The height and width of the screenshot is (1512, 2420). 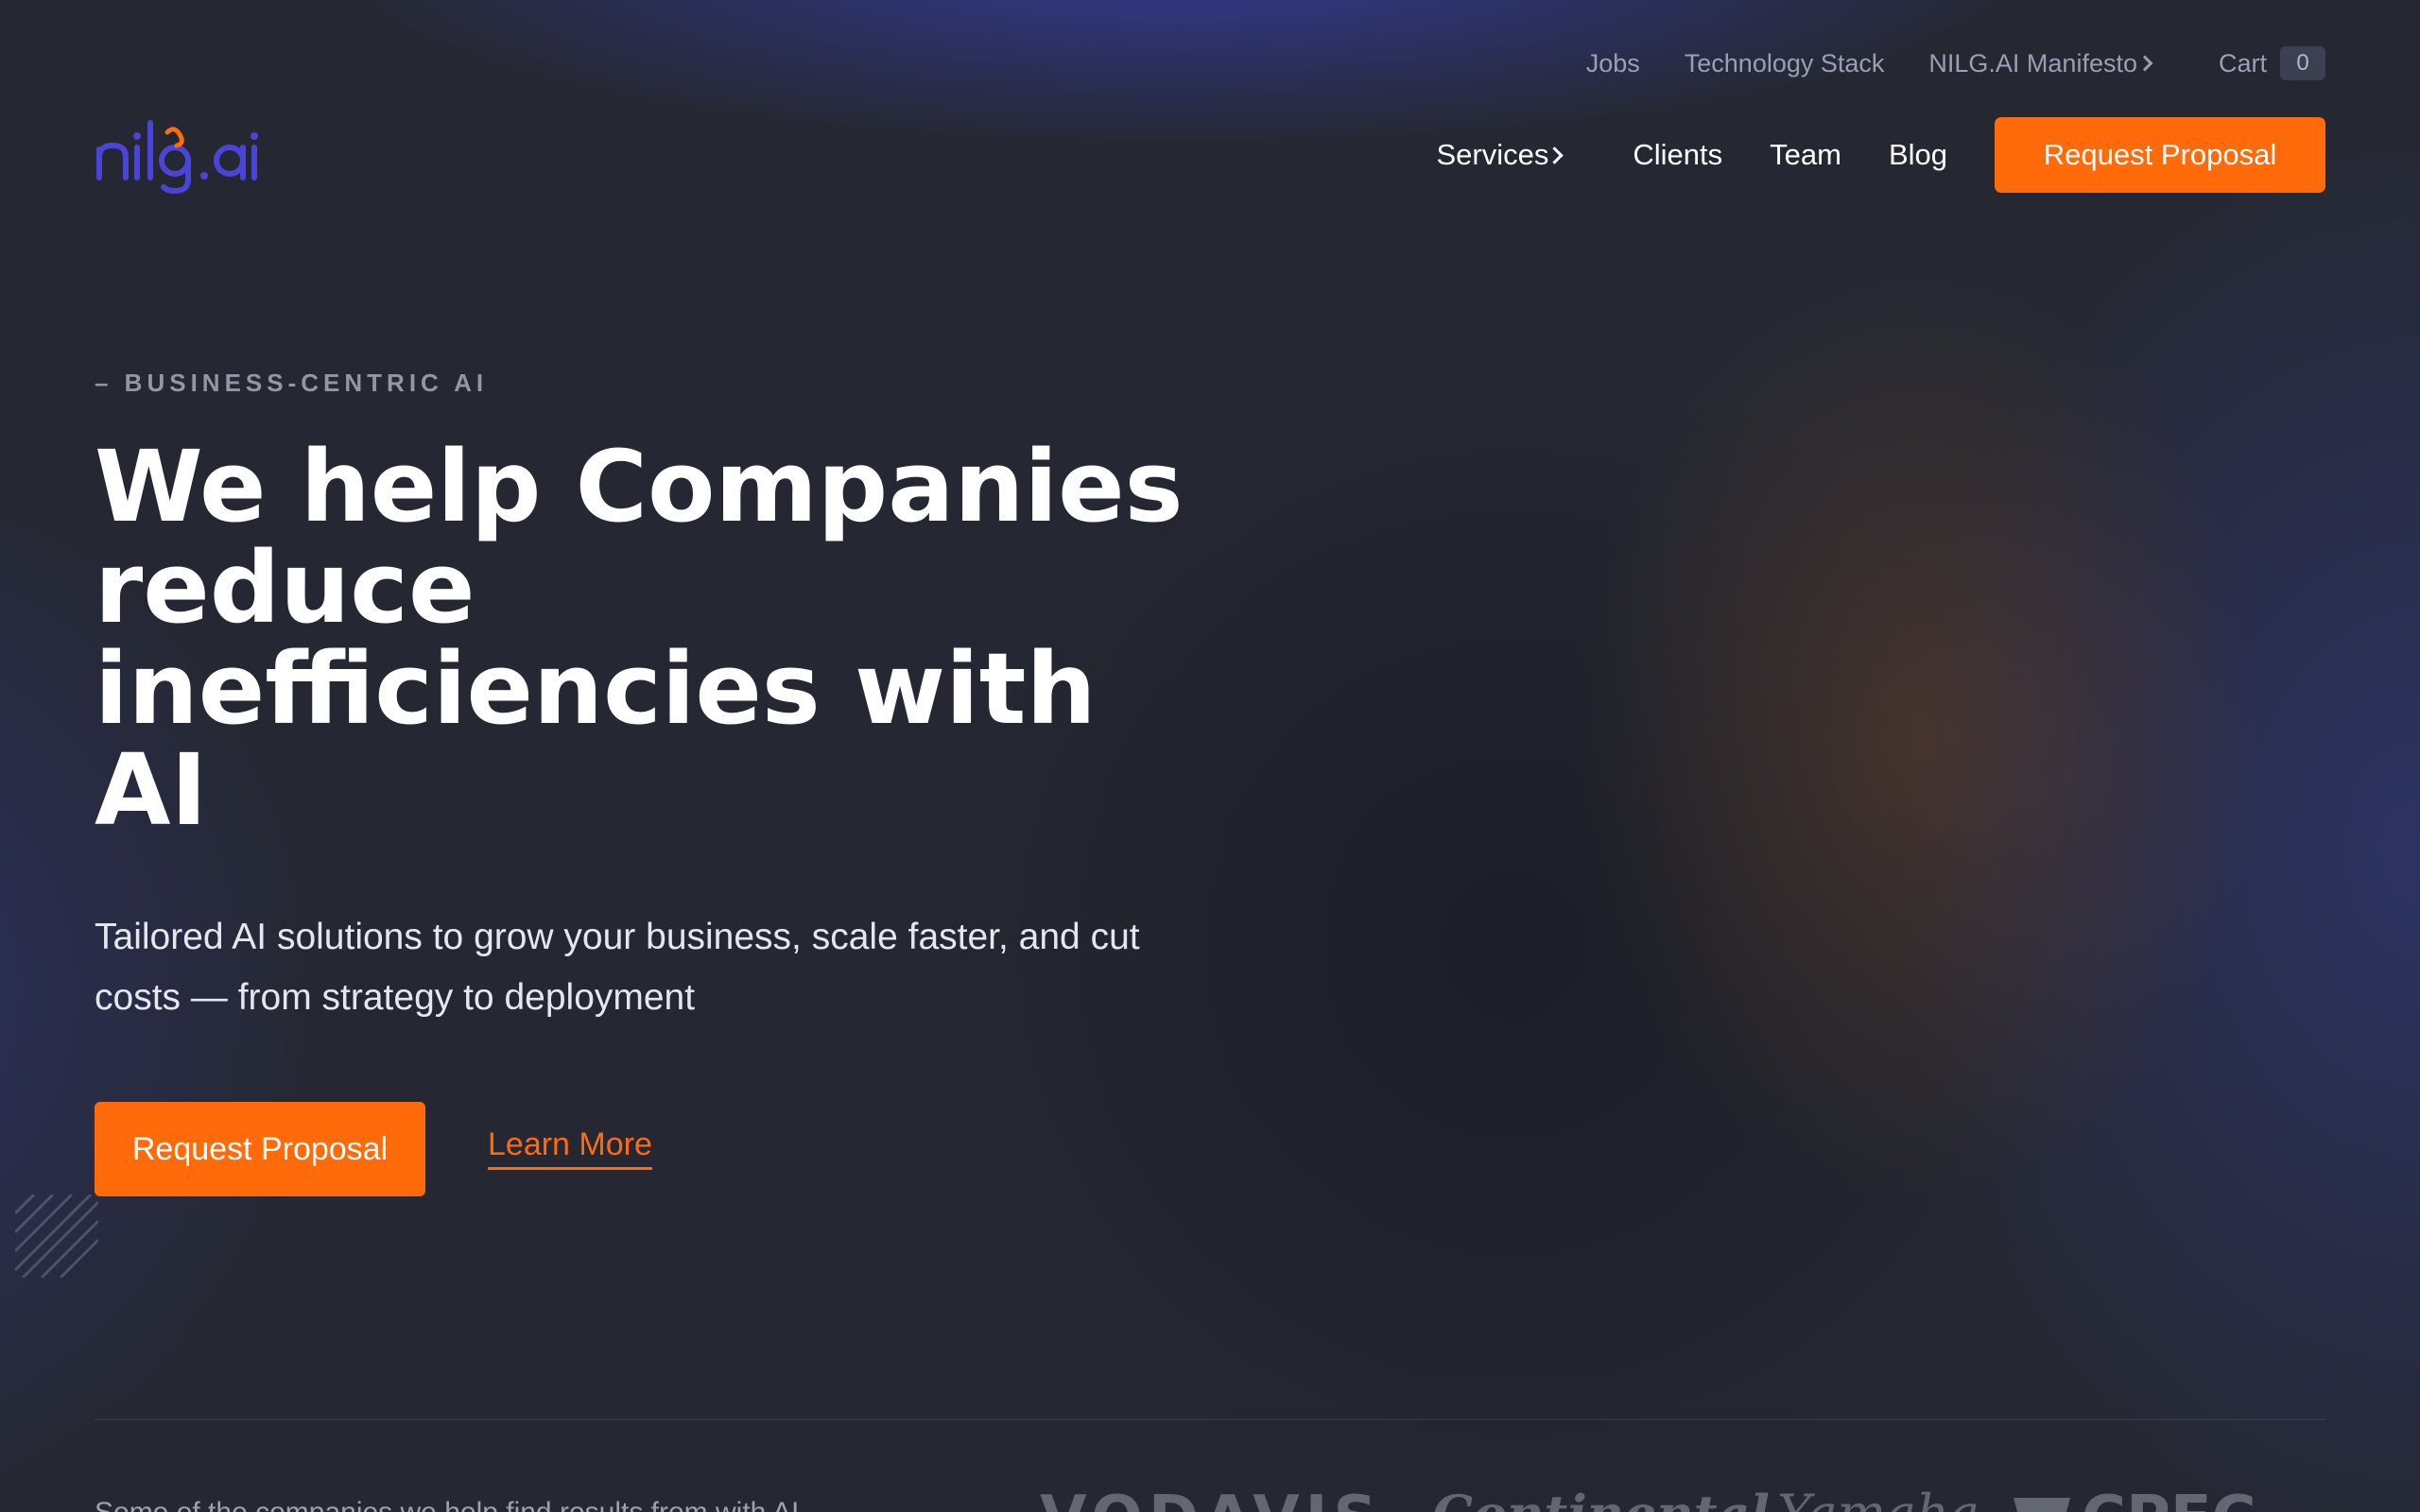 I want to click on learn-more-link: Learn More, so click(x=570, y=1148).